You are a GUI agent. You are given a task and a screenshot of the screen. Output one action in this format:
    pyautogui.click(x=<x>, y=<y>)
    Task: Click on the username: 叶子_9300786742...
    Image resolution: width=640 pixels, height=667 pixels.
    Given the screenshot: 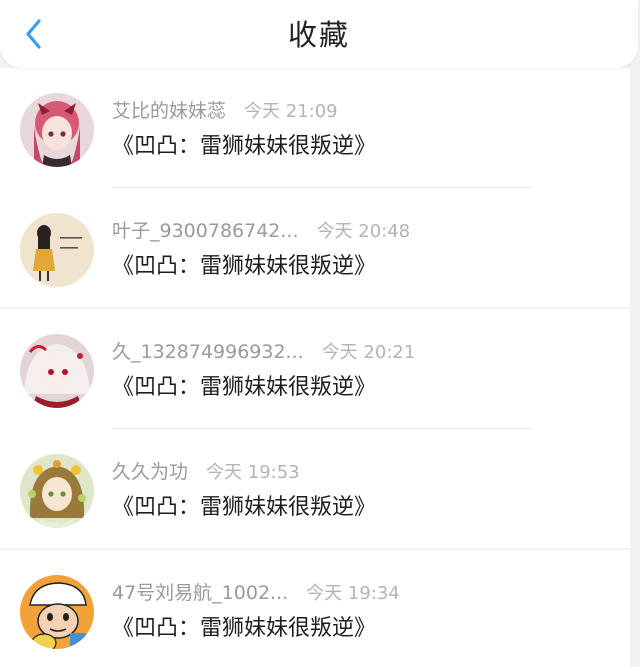 What is the action you would take?
    pyautogui.click(x=205, y=231)
    